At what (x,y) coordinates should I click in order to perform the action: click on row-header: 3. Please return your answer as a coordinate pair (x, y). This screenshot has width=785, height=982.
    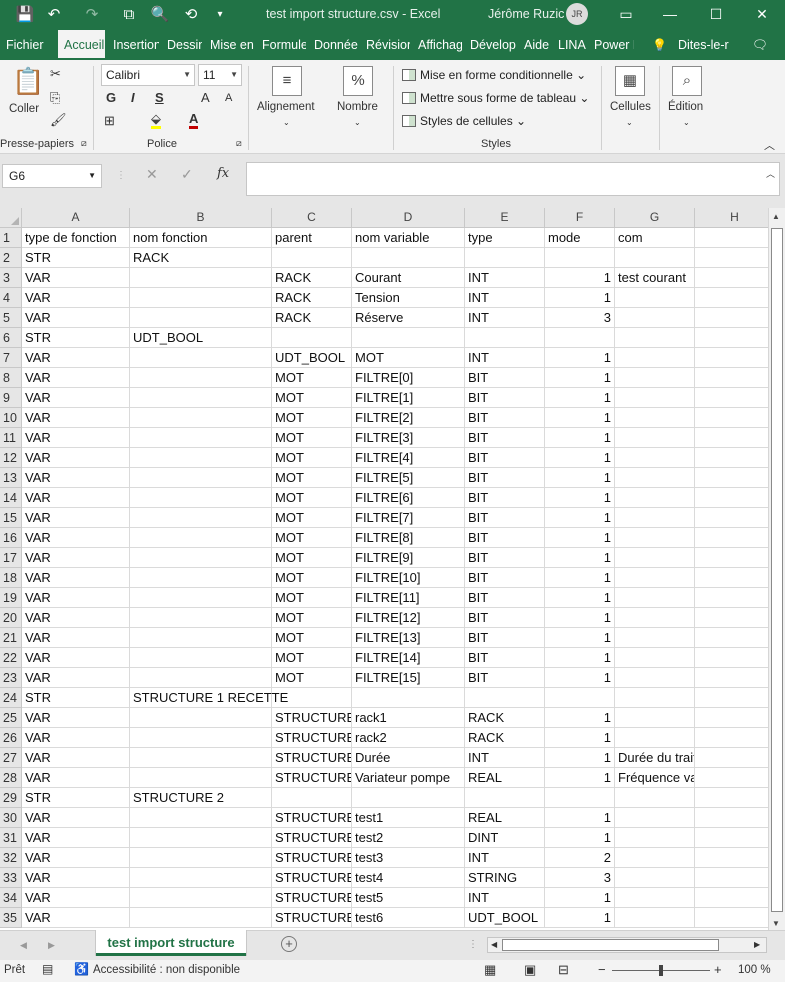
    Looking at the image, I should click on (11, 278).